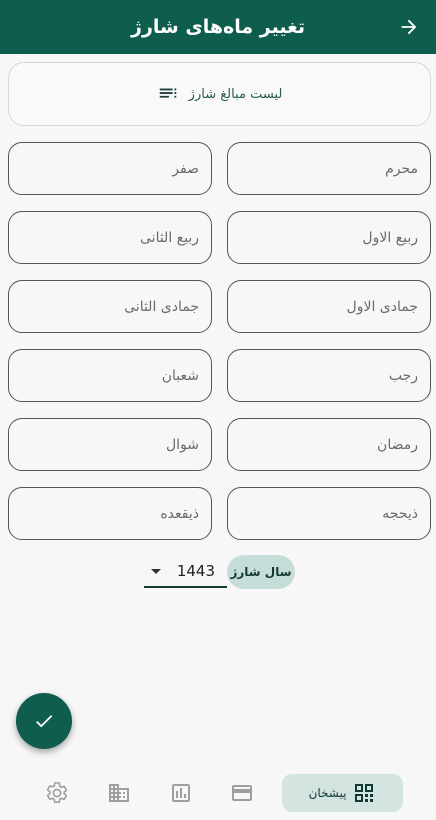 The width and height of the screenshot is (436, 820). What do you see at coordinates (400, 513) in the screenshot?
I see `month-placeholder: ذیحجه` at bounding box center [400, 513].